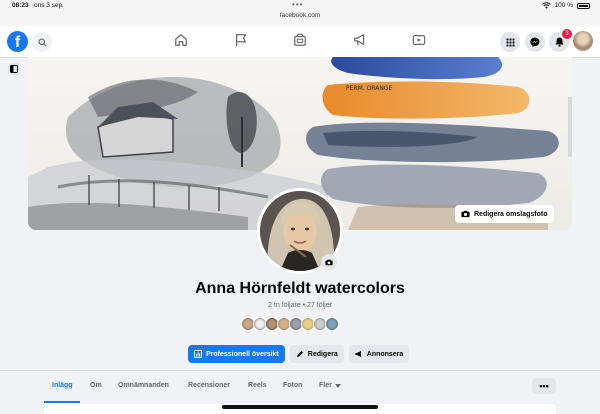  I want to click on grid-menu-icon, so click(510, 42).